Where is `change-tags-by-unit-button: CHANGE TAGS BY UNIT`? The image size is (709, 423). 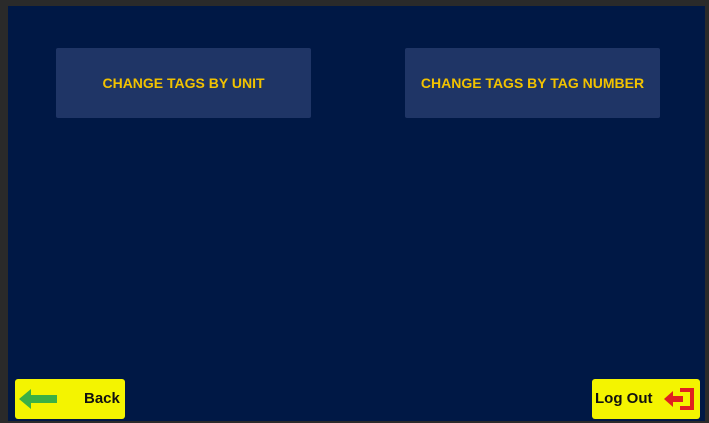
change-tags-by-unit-button: CHANGE TAGS BY UNIT is located at coordinates (183, 83).